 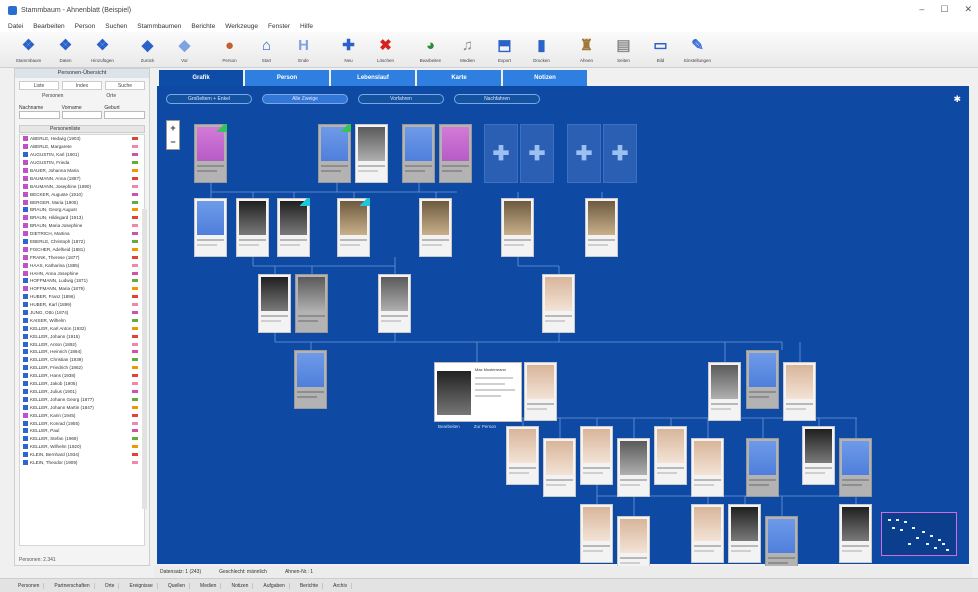 What do you see at coordinates (82, 415) in the screenshot?
I see `list-item: KELLER, Karin (1945)` at bounding box center [82, 415].